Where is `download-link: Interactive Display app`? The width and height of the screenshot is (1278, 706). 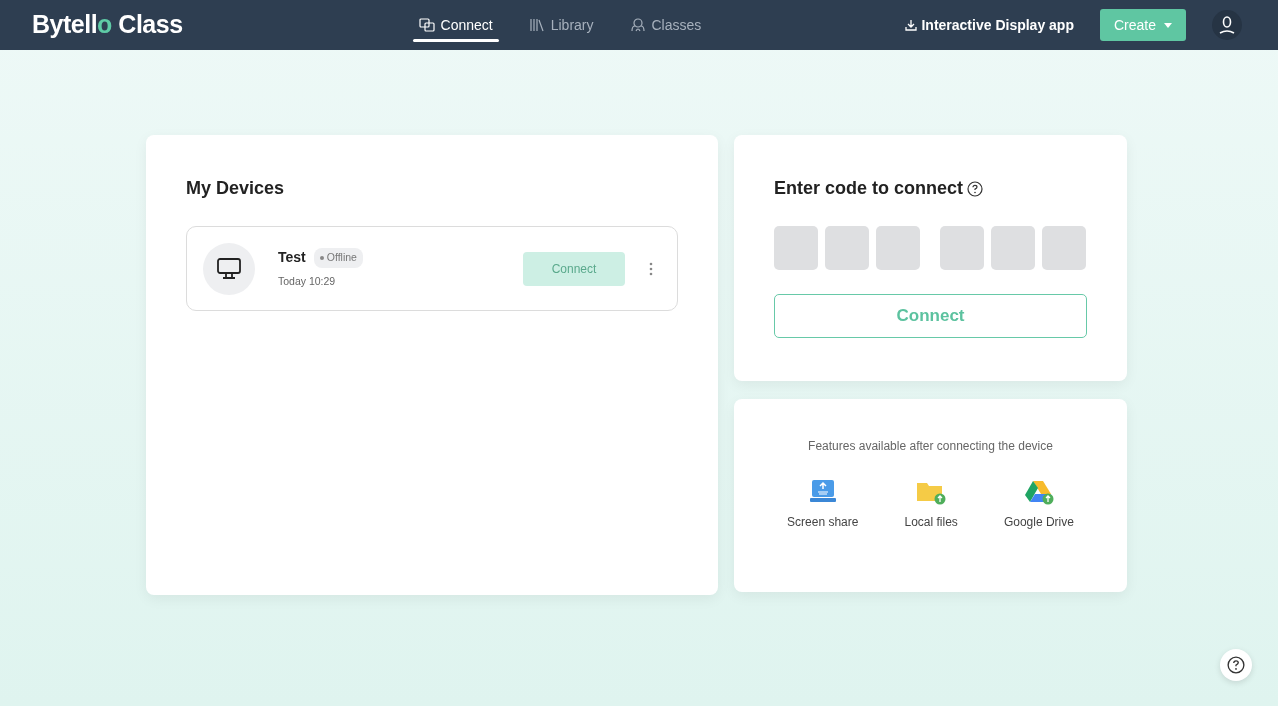 download-link: Interactive Display app is located at coordinates (989, 25).